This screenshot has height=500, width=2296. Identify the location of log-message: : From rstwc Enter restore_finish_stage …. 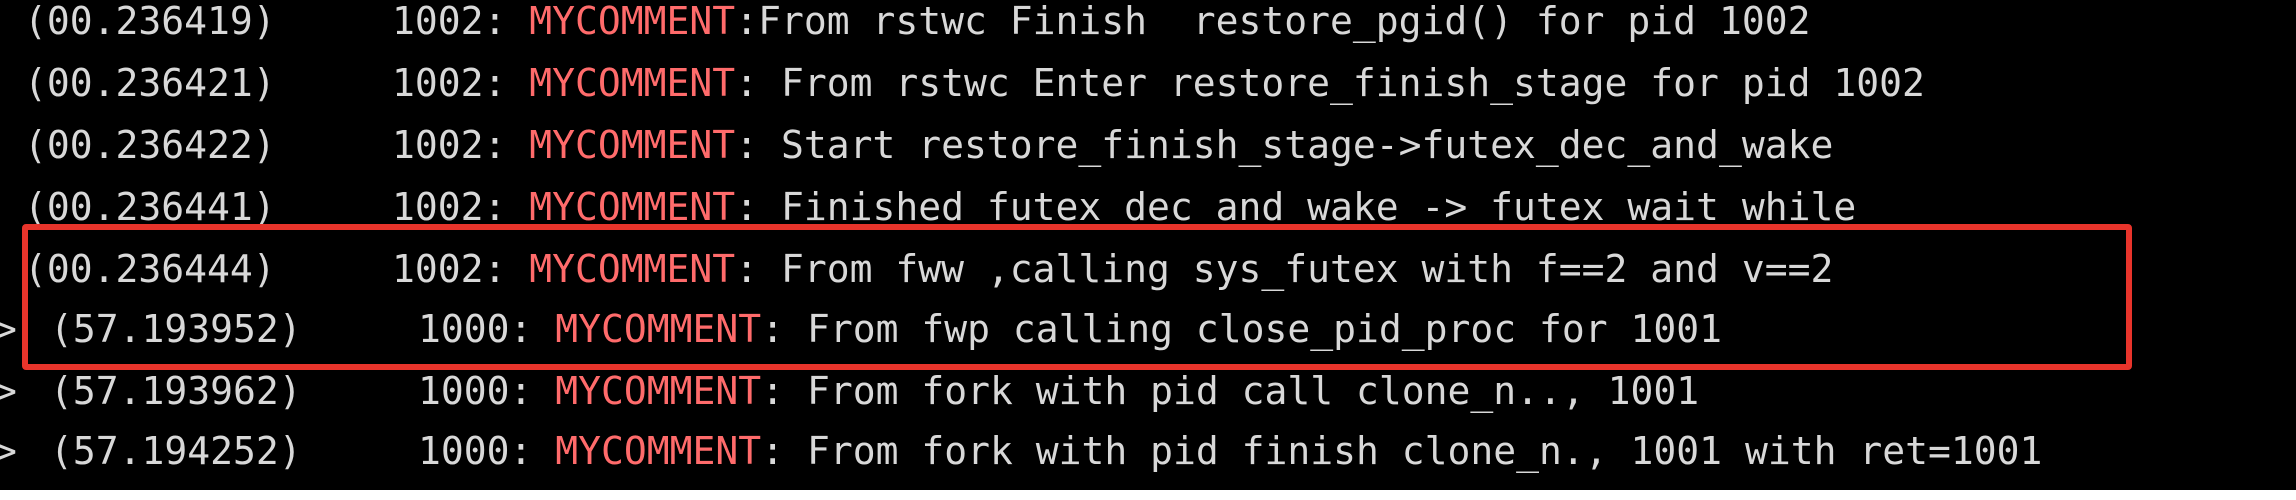
(1330, 83).